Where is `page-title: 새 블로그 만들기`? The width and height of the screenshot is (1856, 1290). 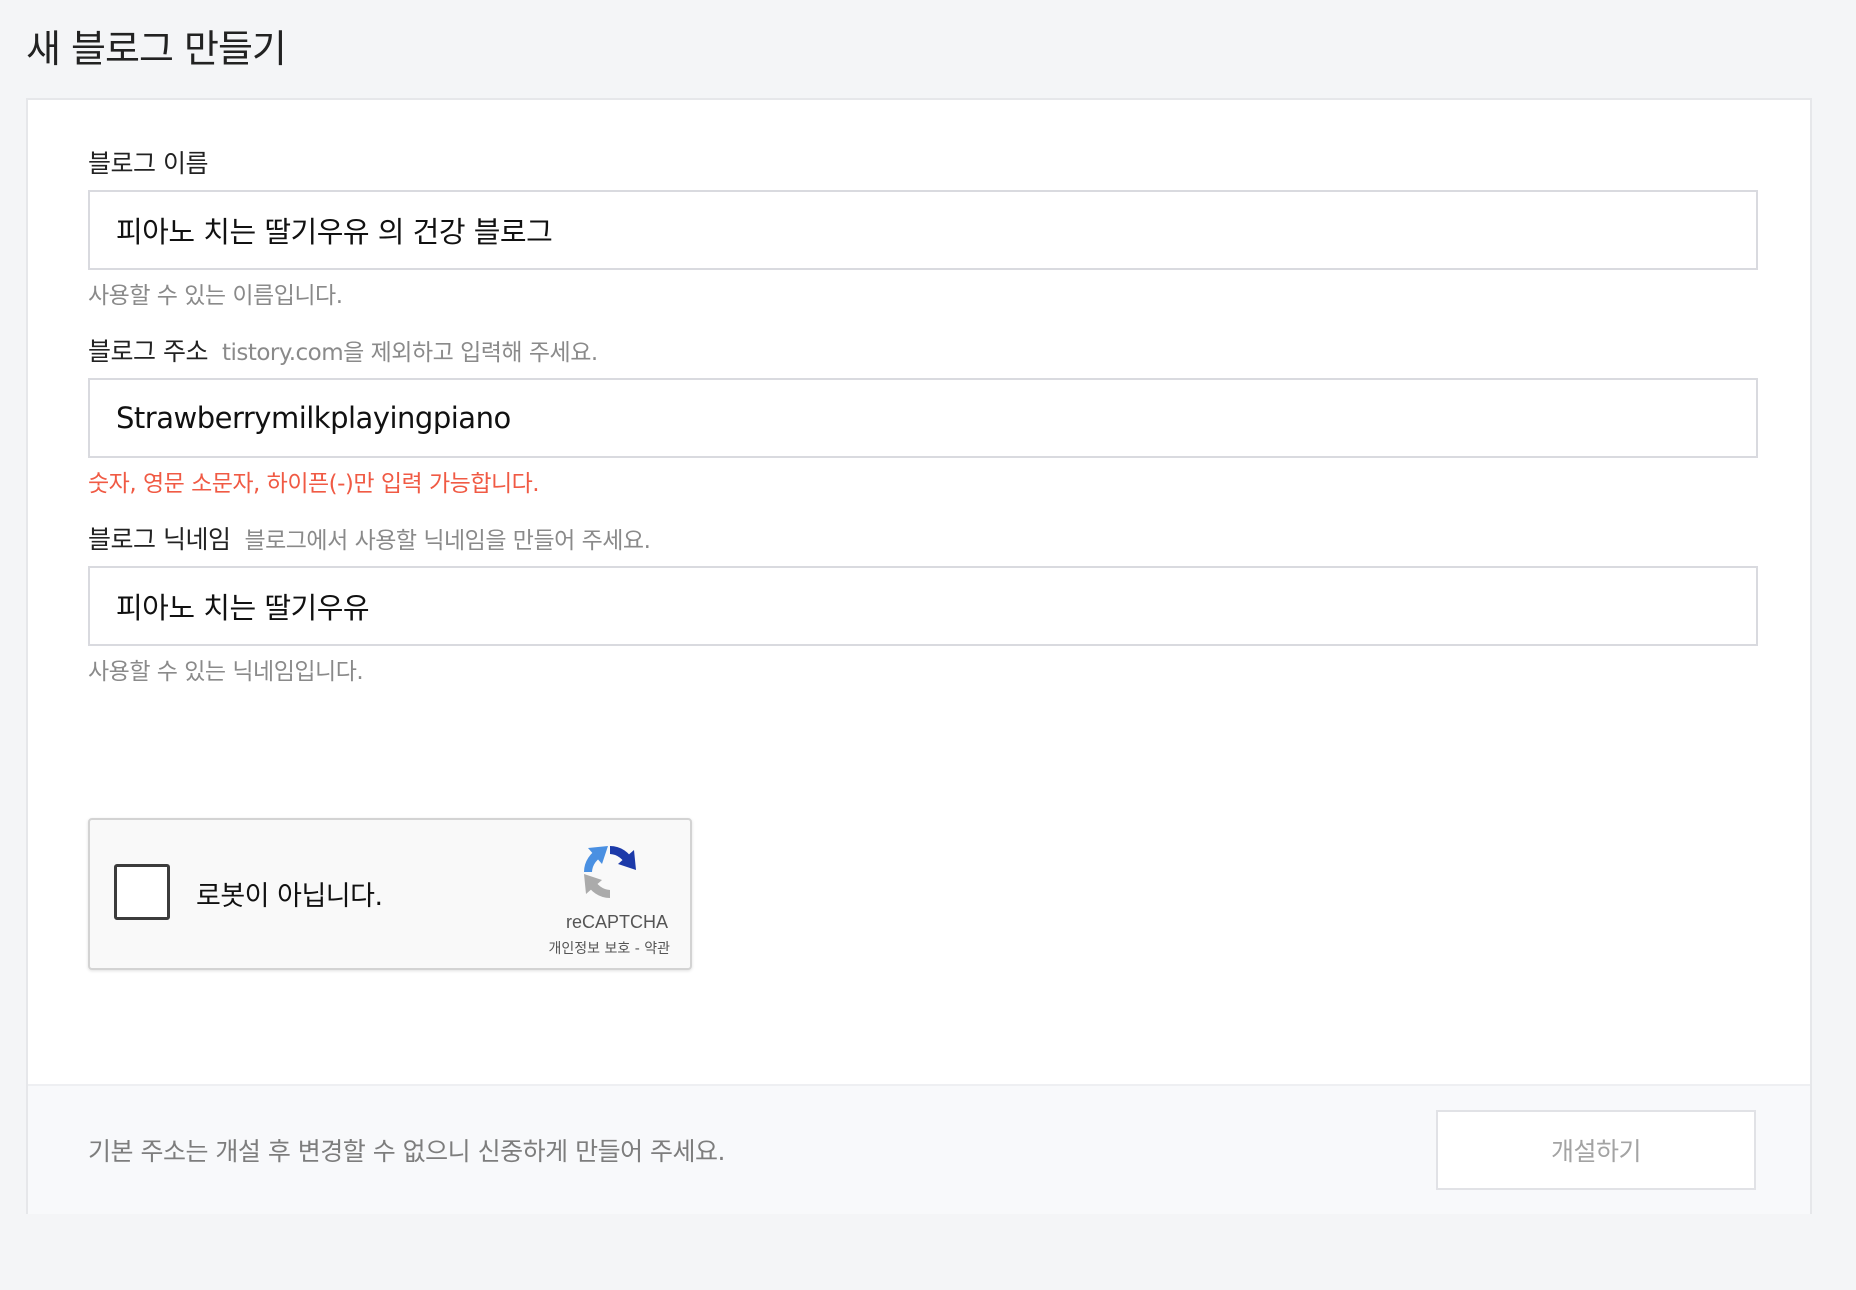
page-title: 새 블로그 만들기 is located at coordinates (156, 49).